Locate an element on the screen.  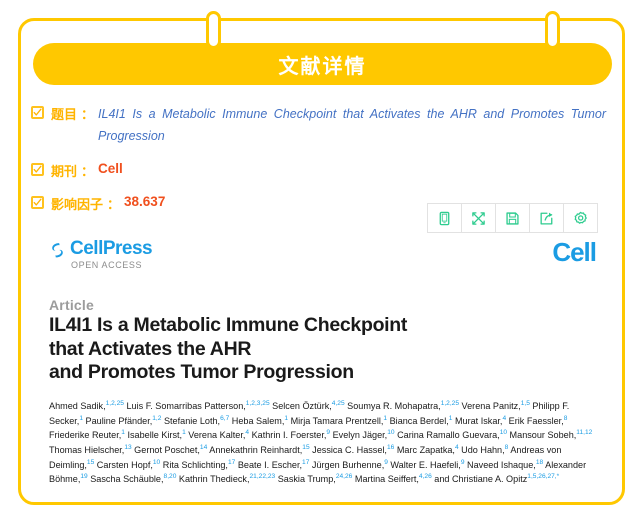
publisher-logo-row: CellPress OPEN ACCESS Cell is located at coordinates (321, 259).